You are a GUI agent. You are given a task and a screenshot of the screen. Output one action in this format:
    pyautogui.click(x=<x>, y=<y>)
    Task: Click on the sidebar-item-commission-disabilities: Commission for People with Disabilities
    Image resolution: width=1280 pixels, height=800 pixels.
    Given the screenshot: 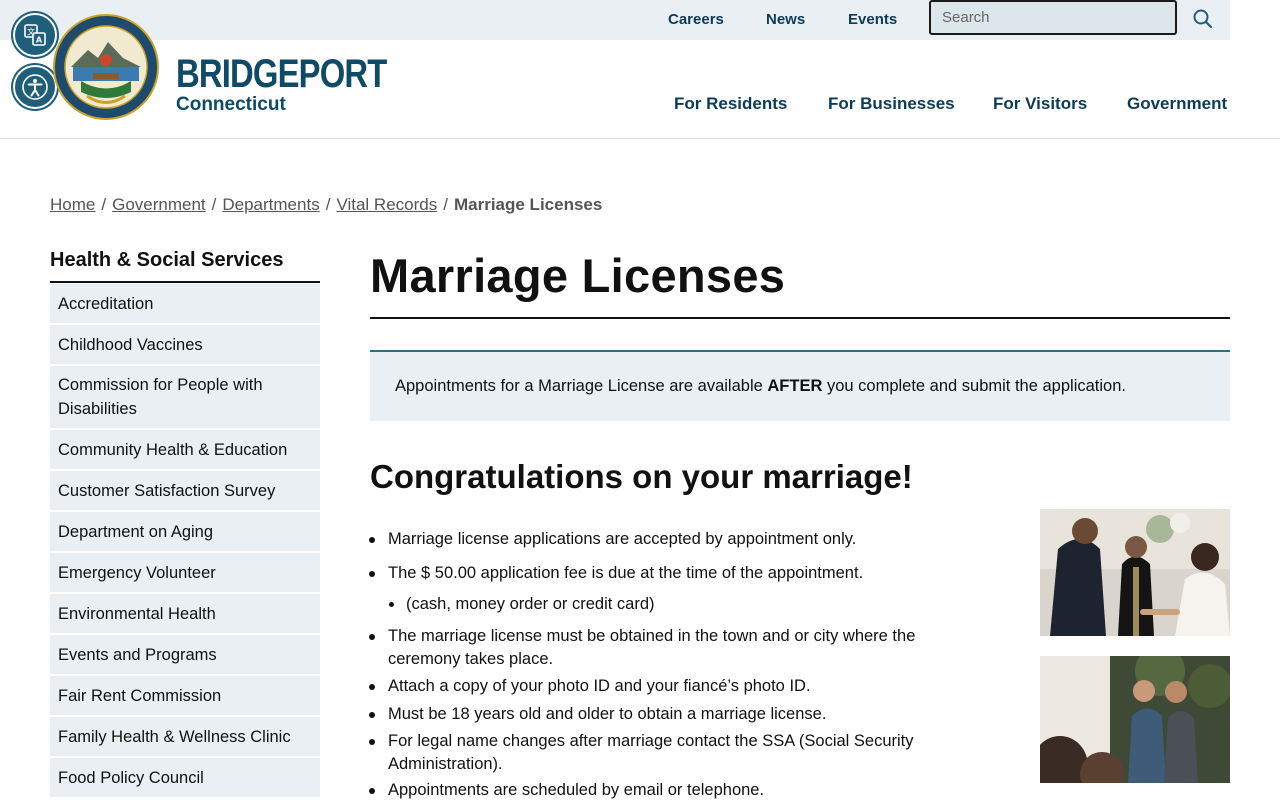 What is the action you would take?
    pyautogui.click(x=185, y=397)
    